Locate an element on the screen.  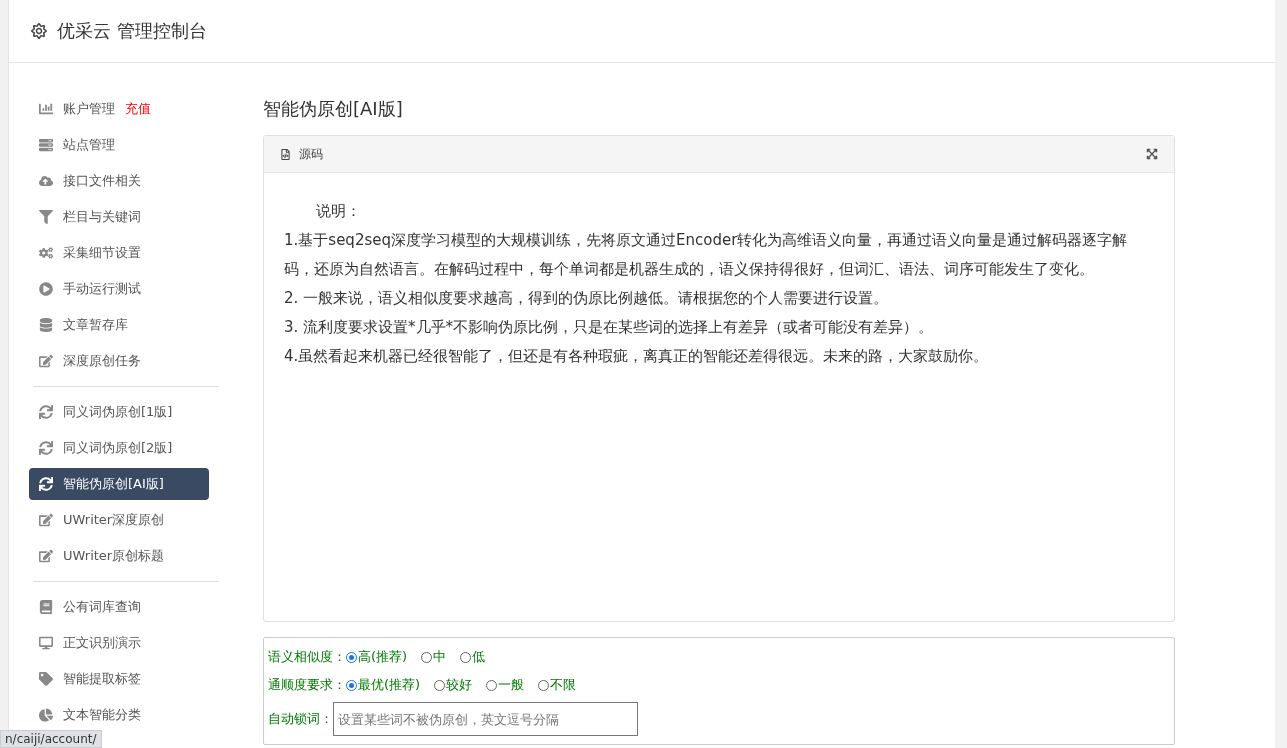
sidebar-item: 智能提取标签 is located at coordinates (119, 679).